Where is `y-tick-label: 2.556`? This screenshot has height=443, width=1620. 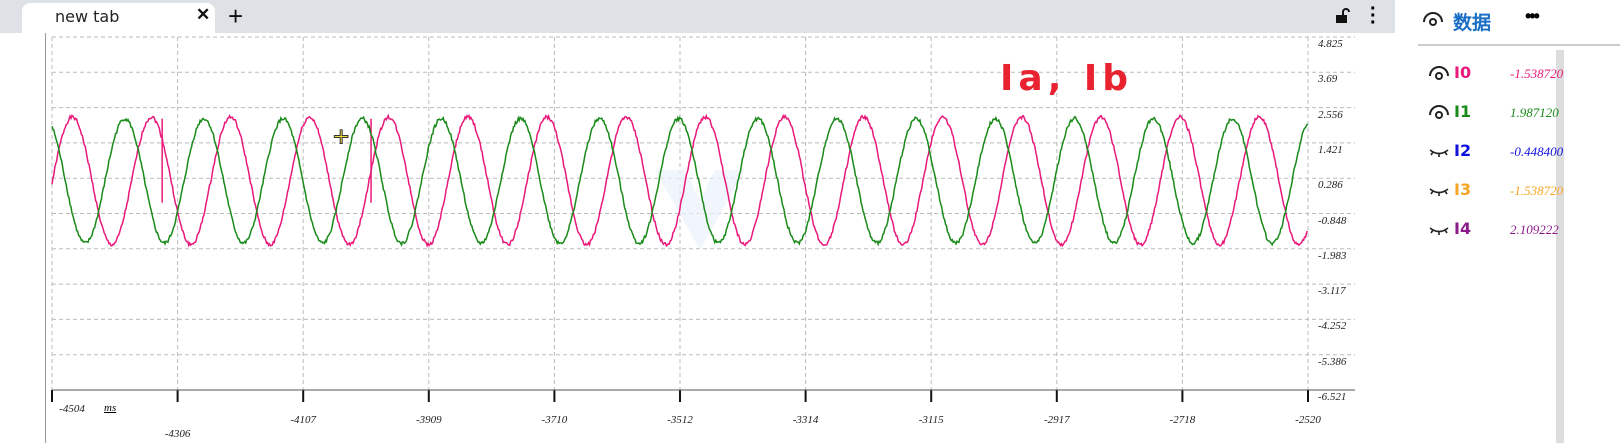 y-tick-label: 2.556 is located at coordinates (1330, 114).